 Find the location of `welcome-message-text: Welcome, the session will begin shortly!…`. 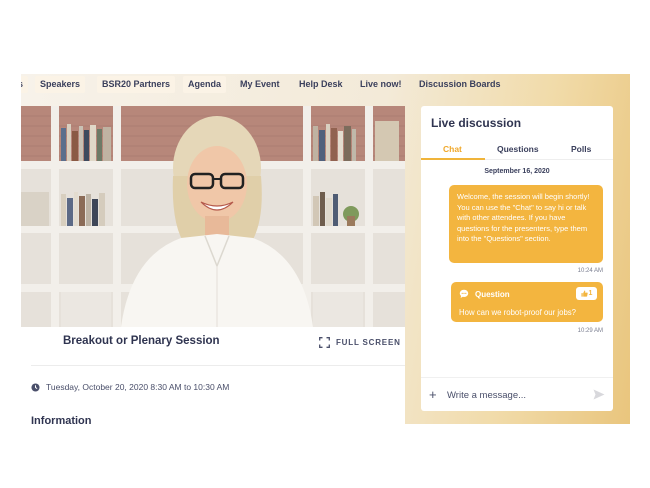

welcome-message-text: Welcome, the session will begin shortly!… is located at coordinates (523, 217).